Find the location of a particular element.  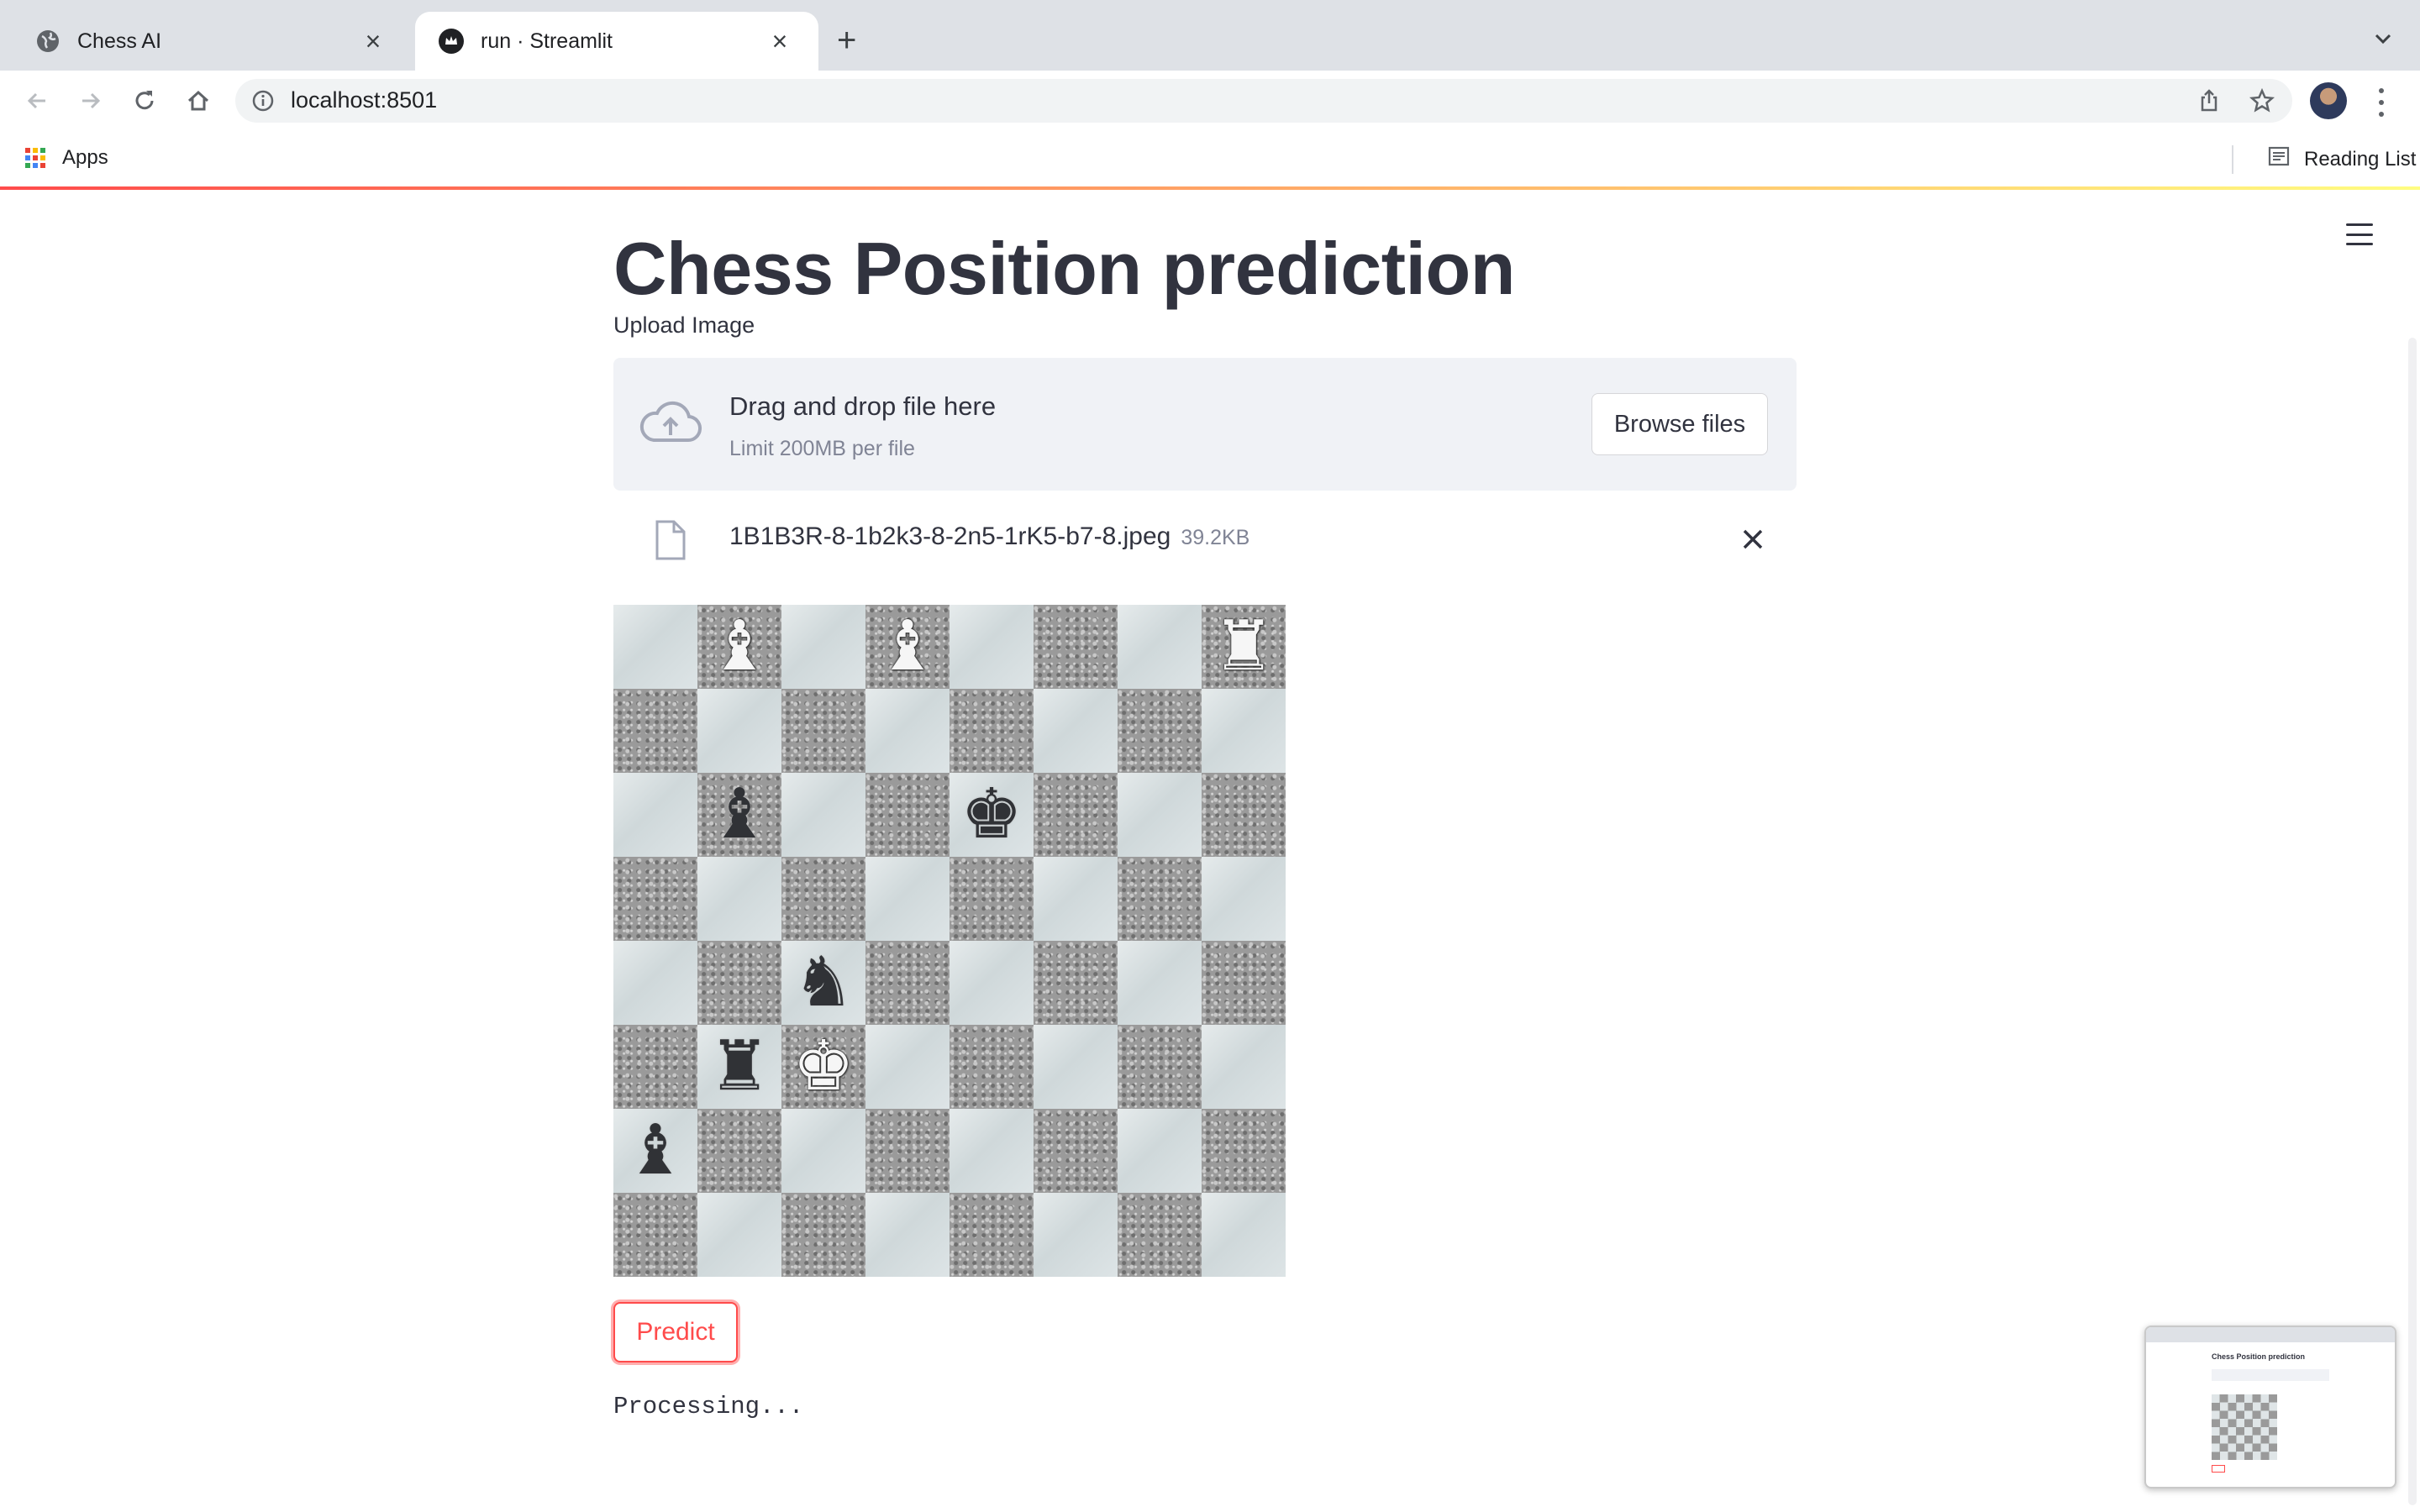

streamlit-crown-icon is located at coordinates (451, 41).